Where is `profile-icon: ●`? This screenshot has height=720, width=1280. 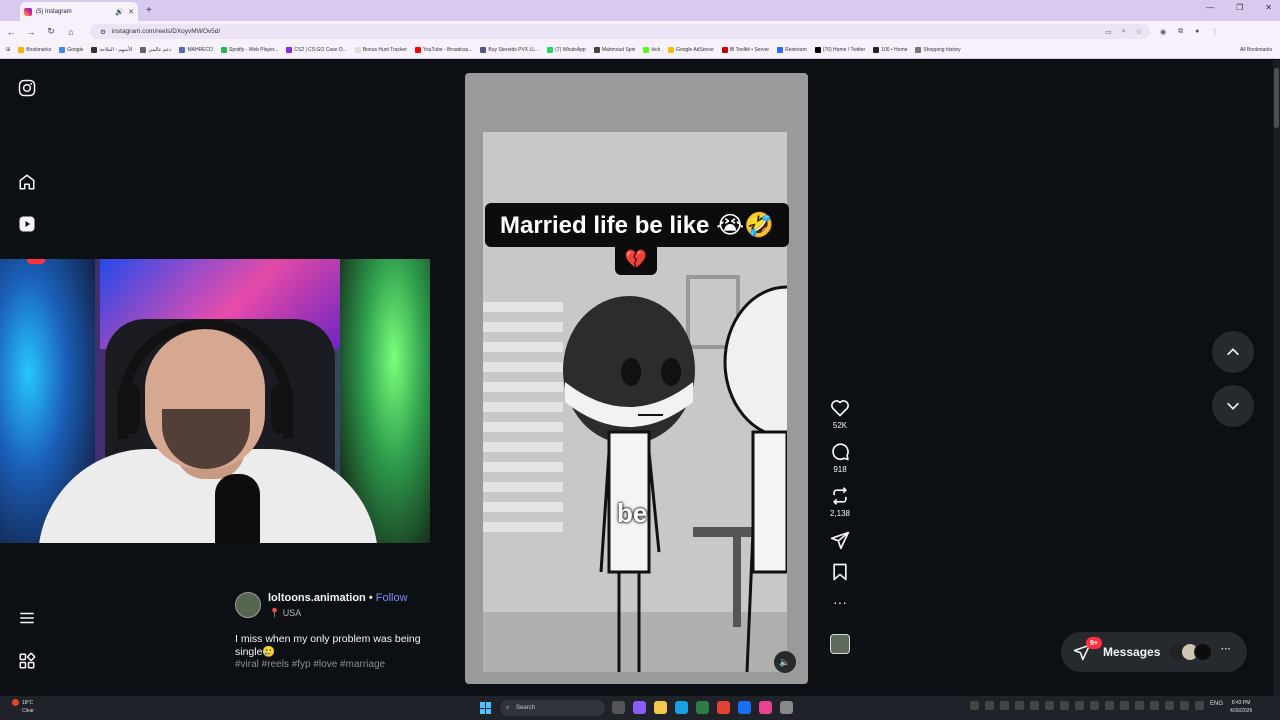 profile-icon: ● is located at coordinates (1197, 32).